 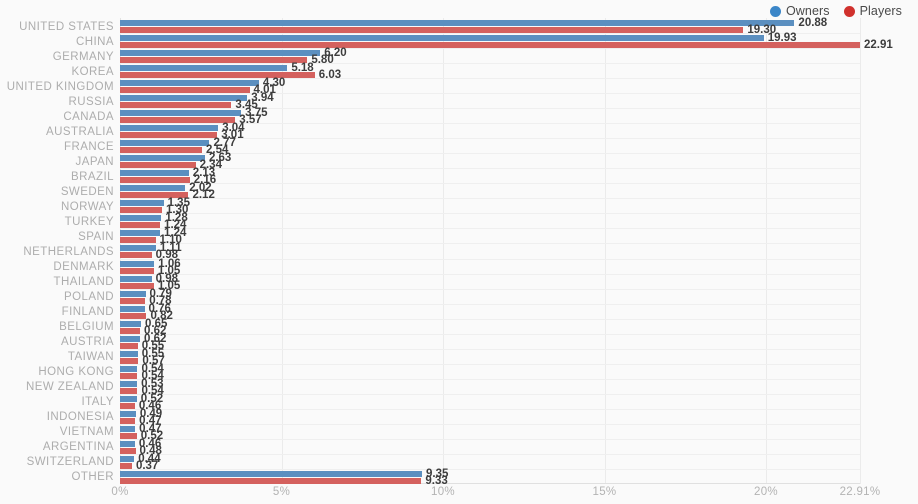 I want to click on bar-row: BRAZIL 2.13 2.16, so click(x=465, y=177).